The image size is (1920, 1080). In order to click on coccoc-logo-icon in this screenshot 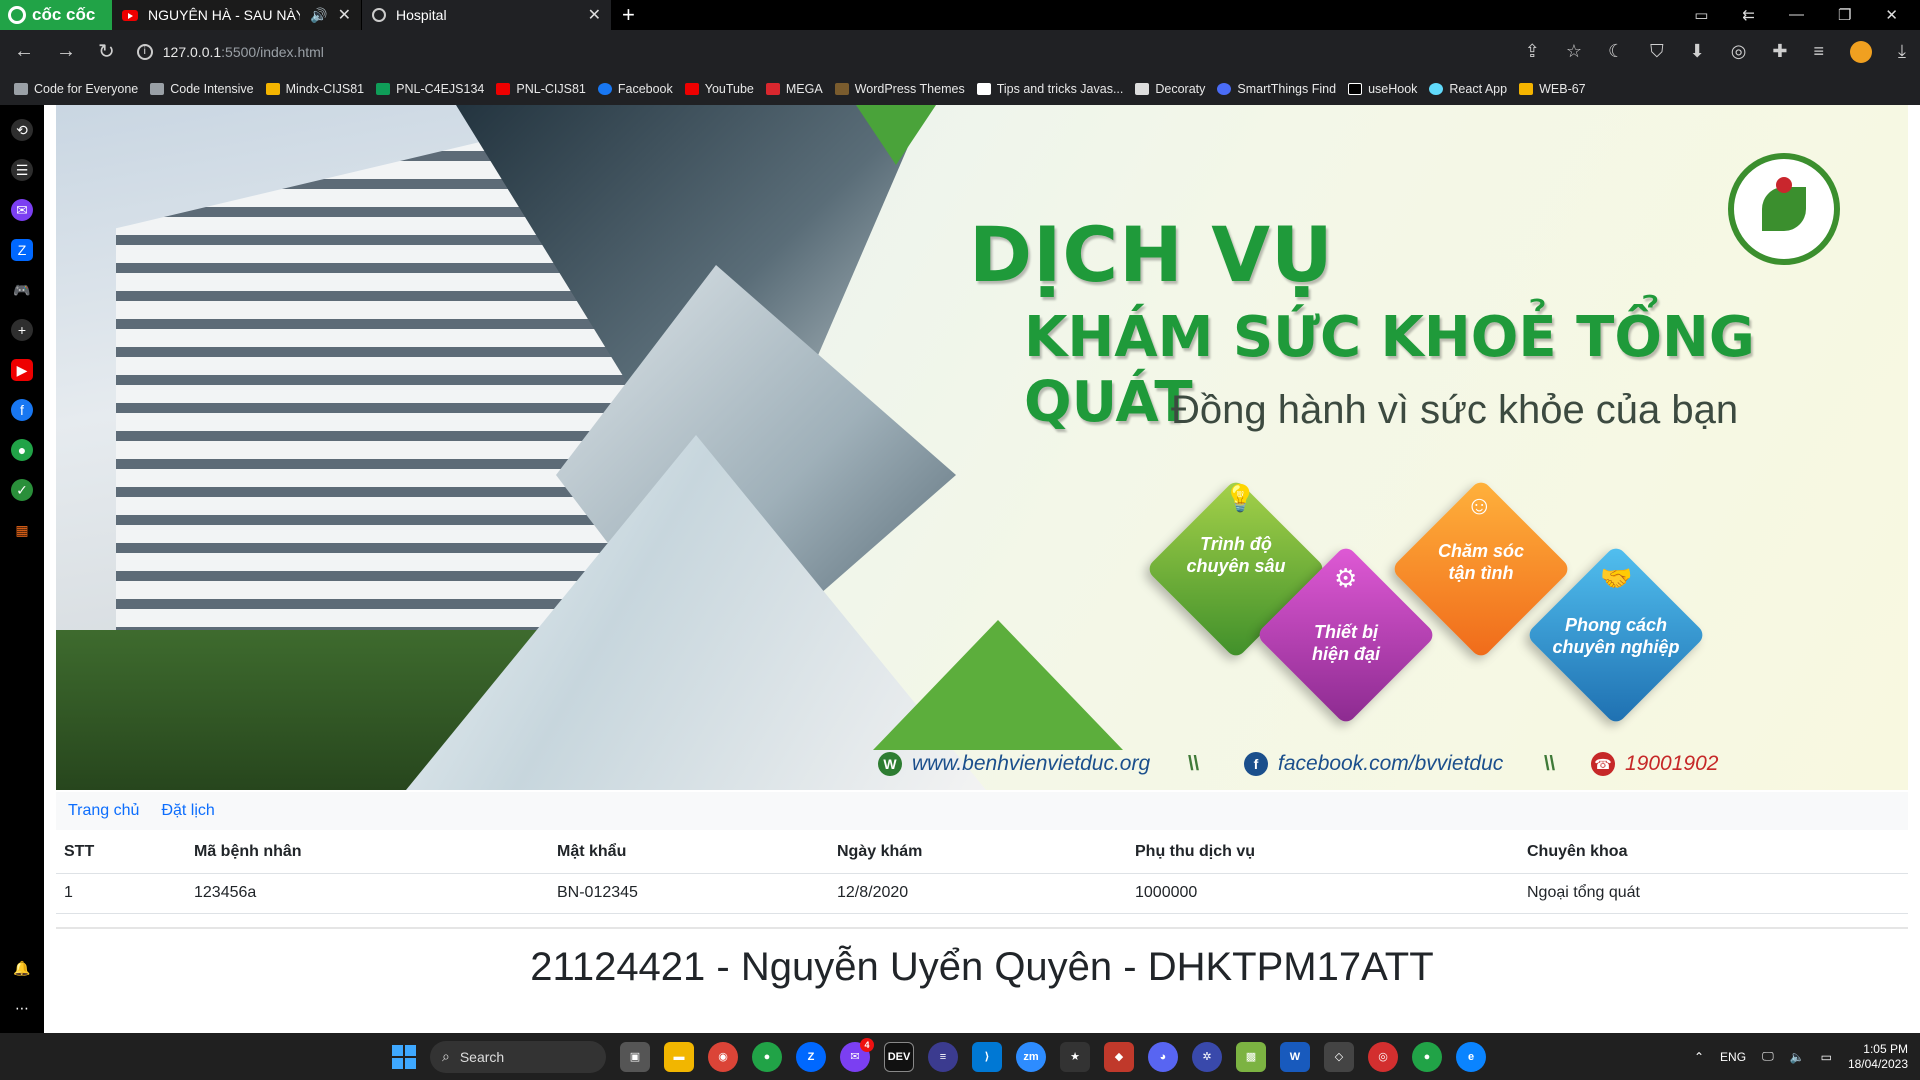, I will do `click(17, 15)`.